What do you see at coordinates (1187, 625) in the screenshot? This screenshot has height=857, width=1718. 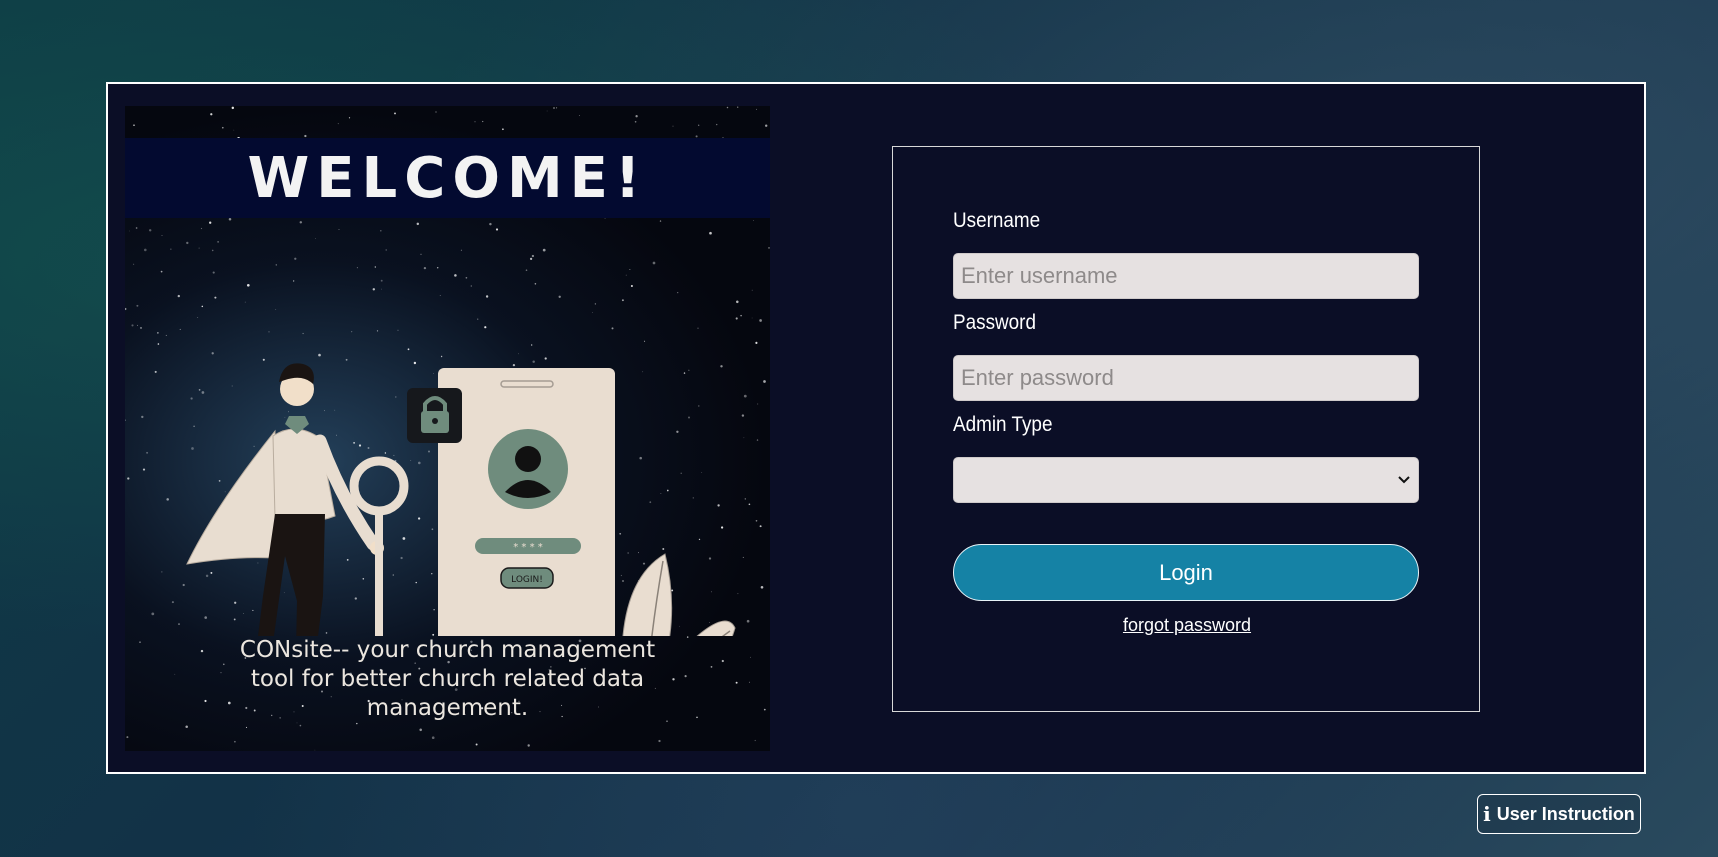 I see `forgot-password-link: forgot password` at bounding box center [1187, 625].